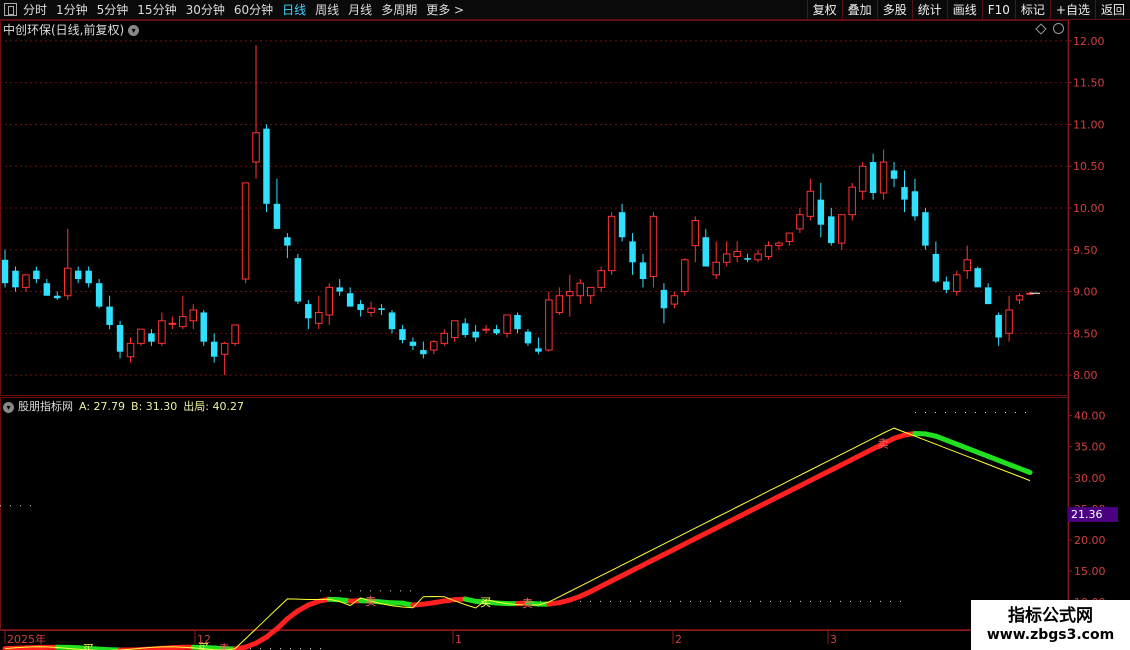 This screenshot has height=650, width=1130. I want to click on indicator-value-out: 出局: 40.27, so click(213, 406).